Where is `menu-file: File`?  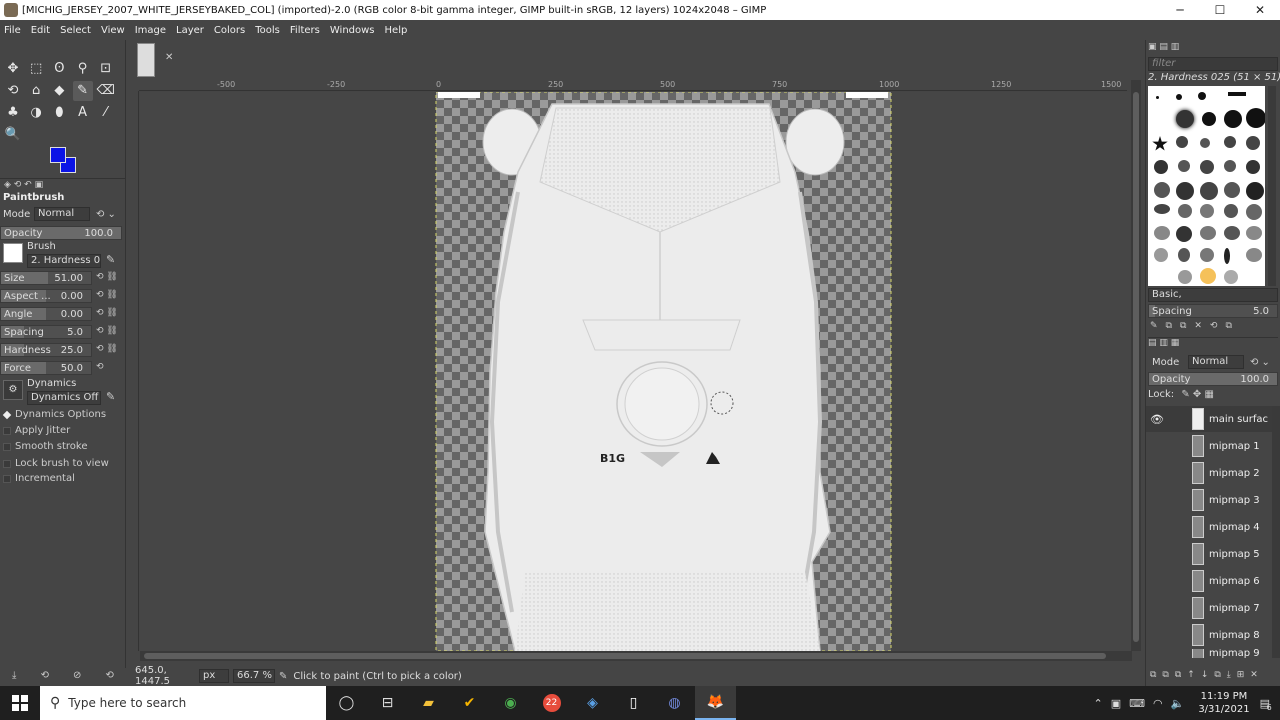 menu-file: File is located at coordinates (12, 30).